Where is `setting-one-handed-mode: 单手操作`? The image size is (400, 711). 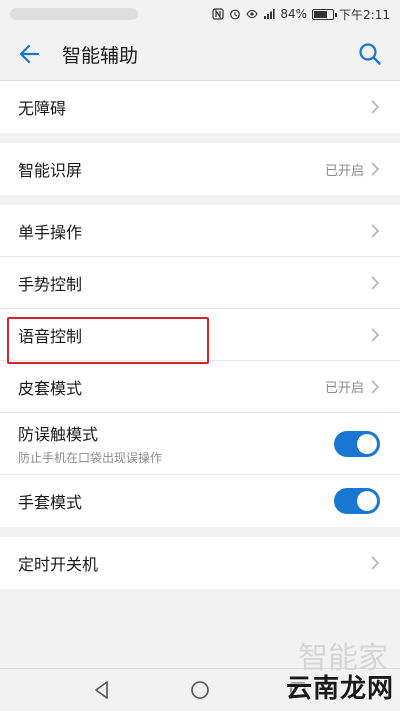
setting-one-handed-mode: 单手操作 is located at coordinates (200, 231).